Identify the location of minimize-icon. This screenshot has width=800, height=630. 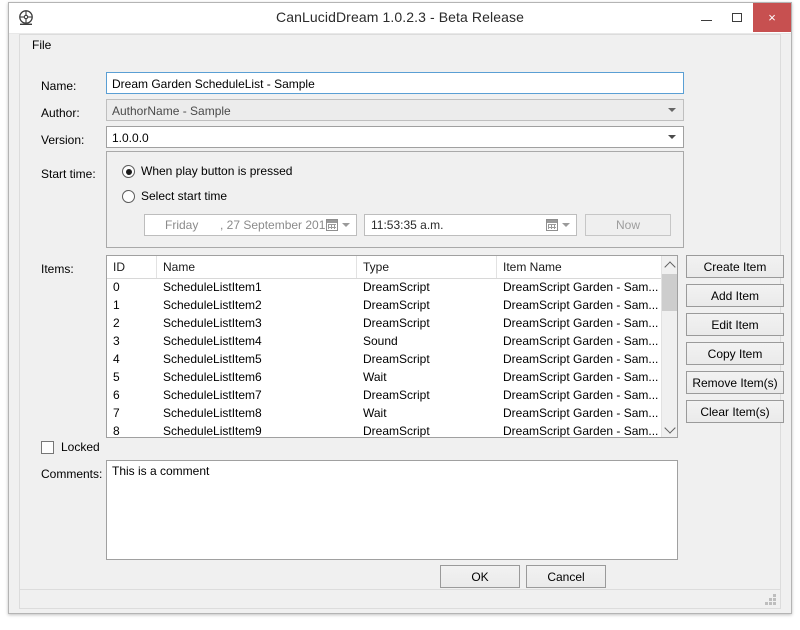
(706, 20).